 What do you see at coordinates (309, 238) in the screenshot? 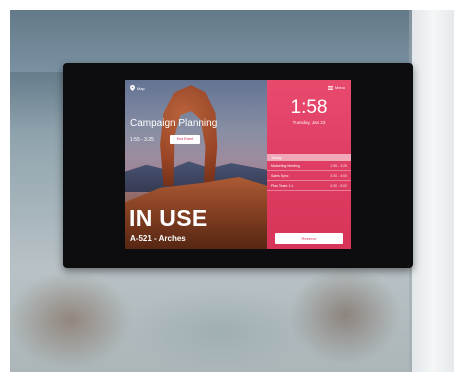
I see `reserve-button: Reserve` at bounding box center [309, 238].